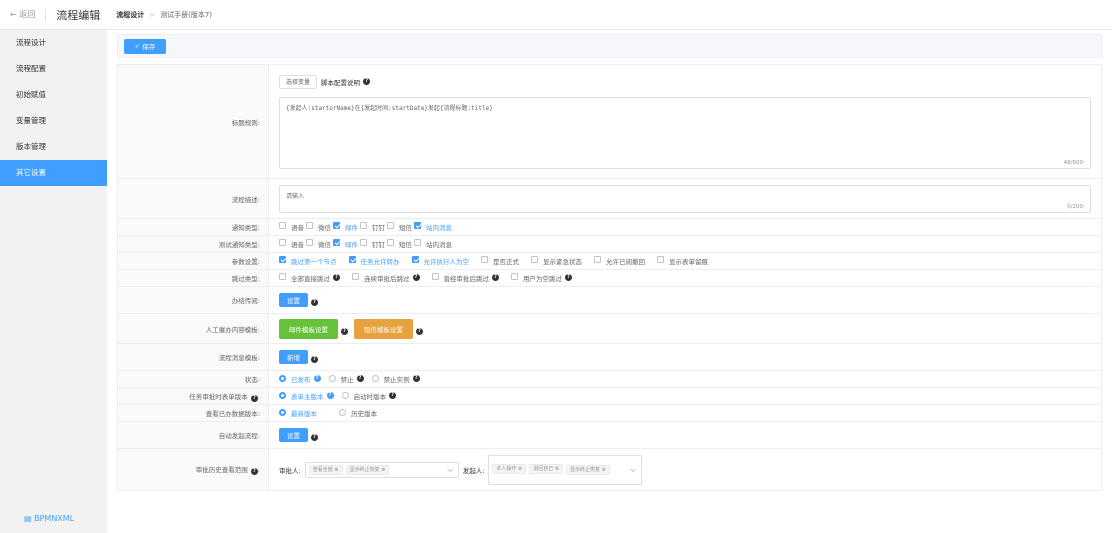  I want to click on checkbox-option: 显示紧急状态, so click(556, 261).